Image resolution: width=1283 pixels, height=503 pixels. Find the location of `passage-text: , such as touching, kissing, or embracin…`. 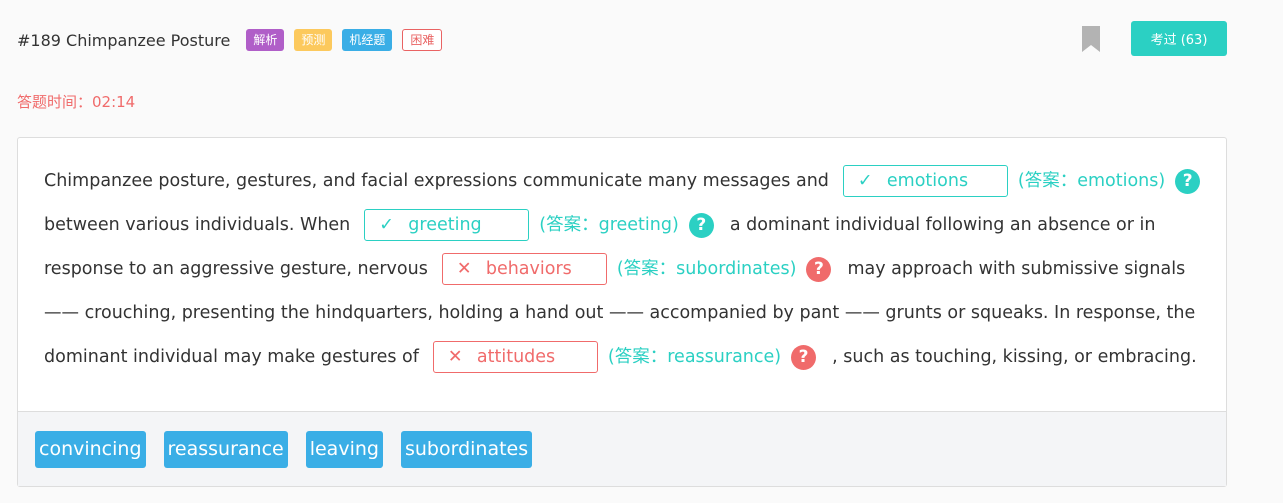

passage-text: , such as touching, kissing, or embracin… is located at coordinates (1014, 357).